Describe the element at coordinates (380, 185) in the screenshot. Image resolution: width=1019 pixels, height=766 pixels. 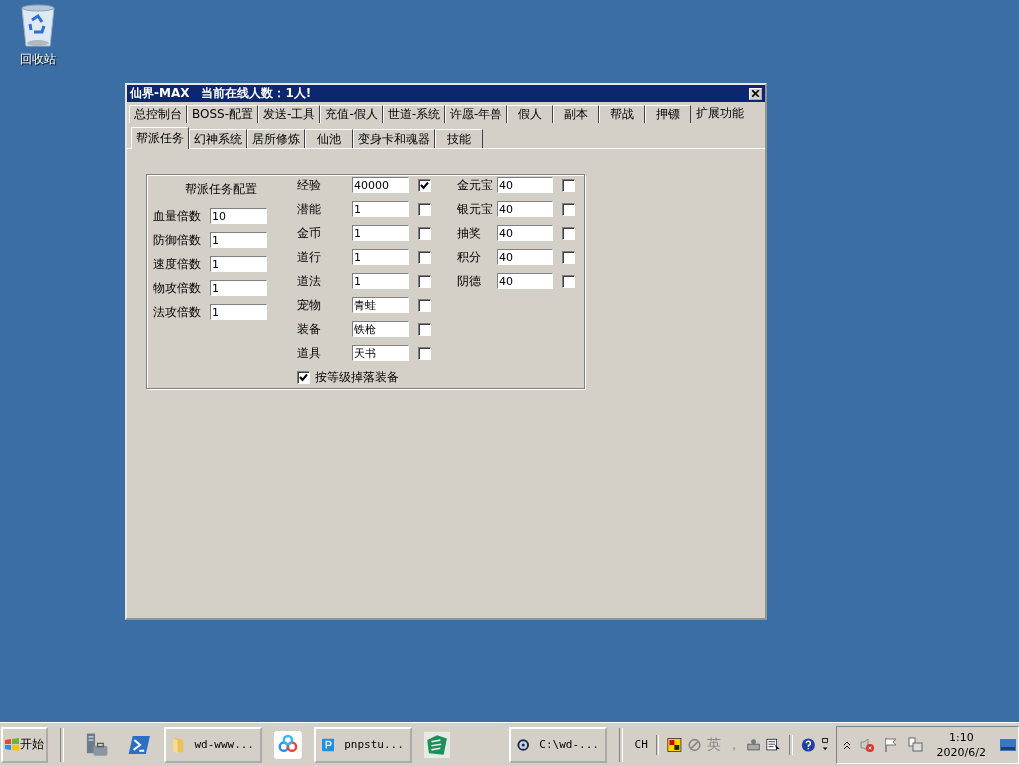
I see `input-field: 40000` at that location.